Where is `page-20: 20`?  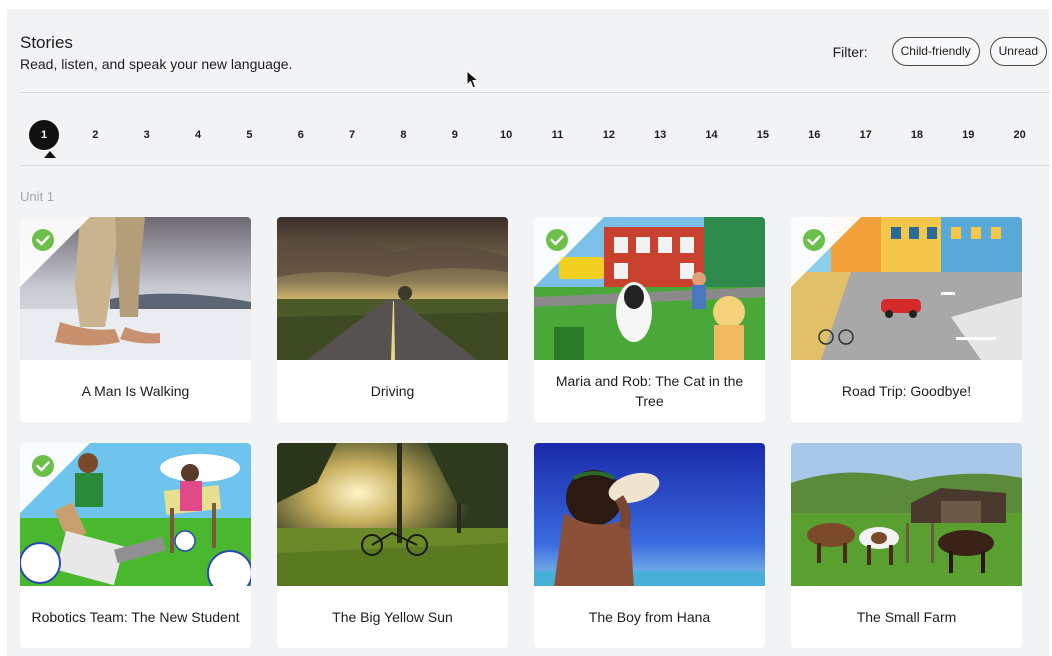
page-20: 20 is located at coordinates (1020, 135).